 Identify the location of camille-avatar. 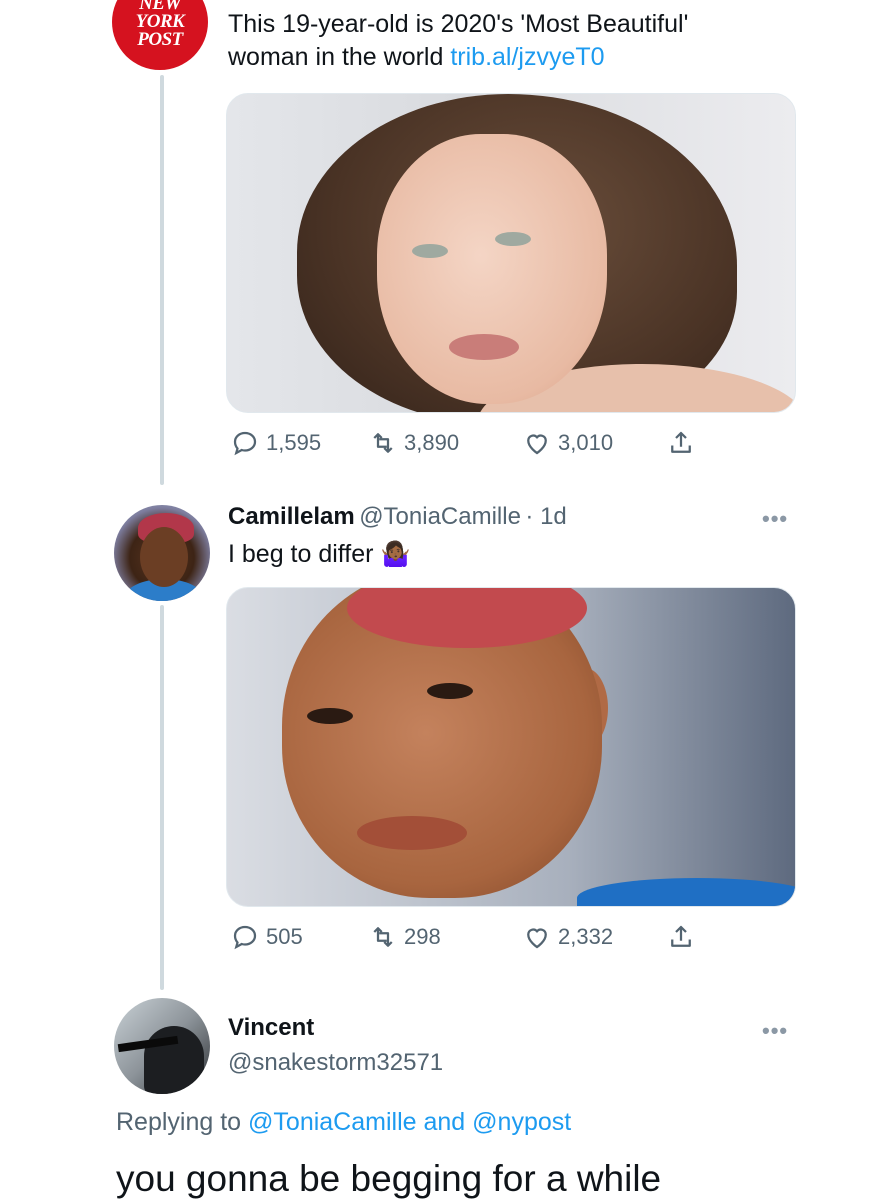
(162, 553).